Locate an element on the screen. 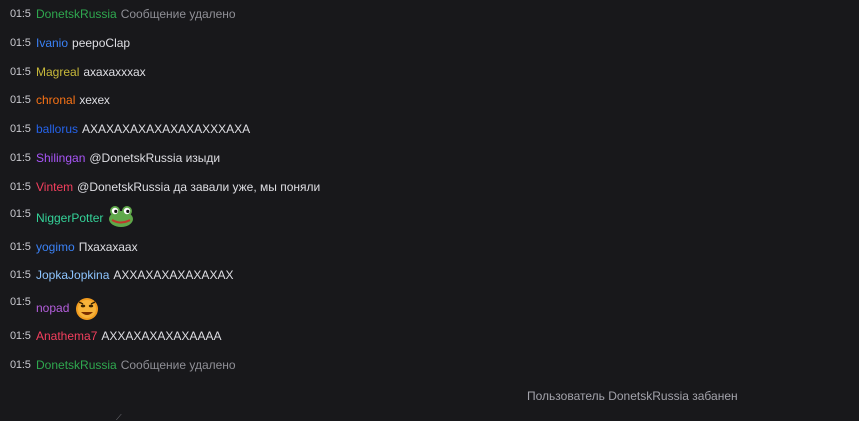 This screenshot has width=859, height=421. chat-message: 01:5 Shilingan @DonetskRussia изыди is located at coordinates (260, 158).